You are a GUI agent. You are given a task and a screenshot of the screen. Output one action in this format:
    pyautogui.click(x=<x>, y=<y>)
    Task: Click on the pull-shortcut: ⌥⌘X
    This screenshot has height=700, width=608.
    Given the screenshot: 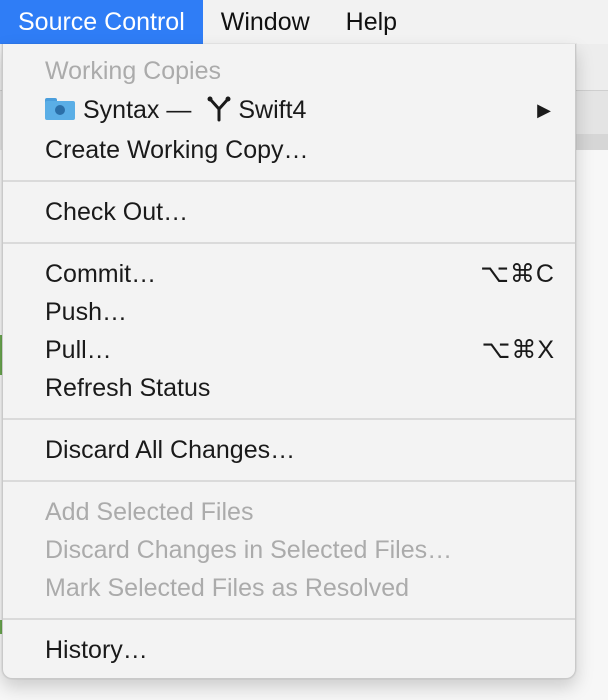 What is the action you would take?
    pyautogui.click(x=518, y=350)
    